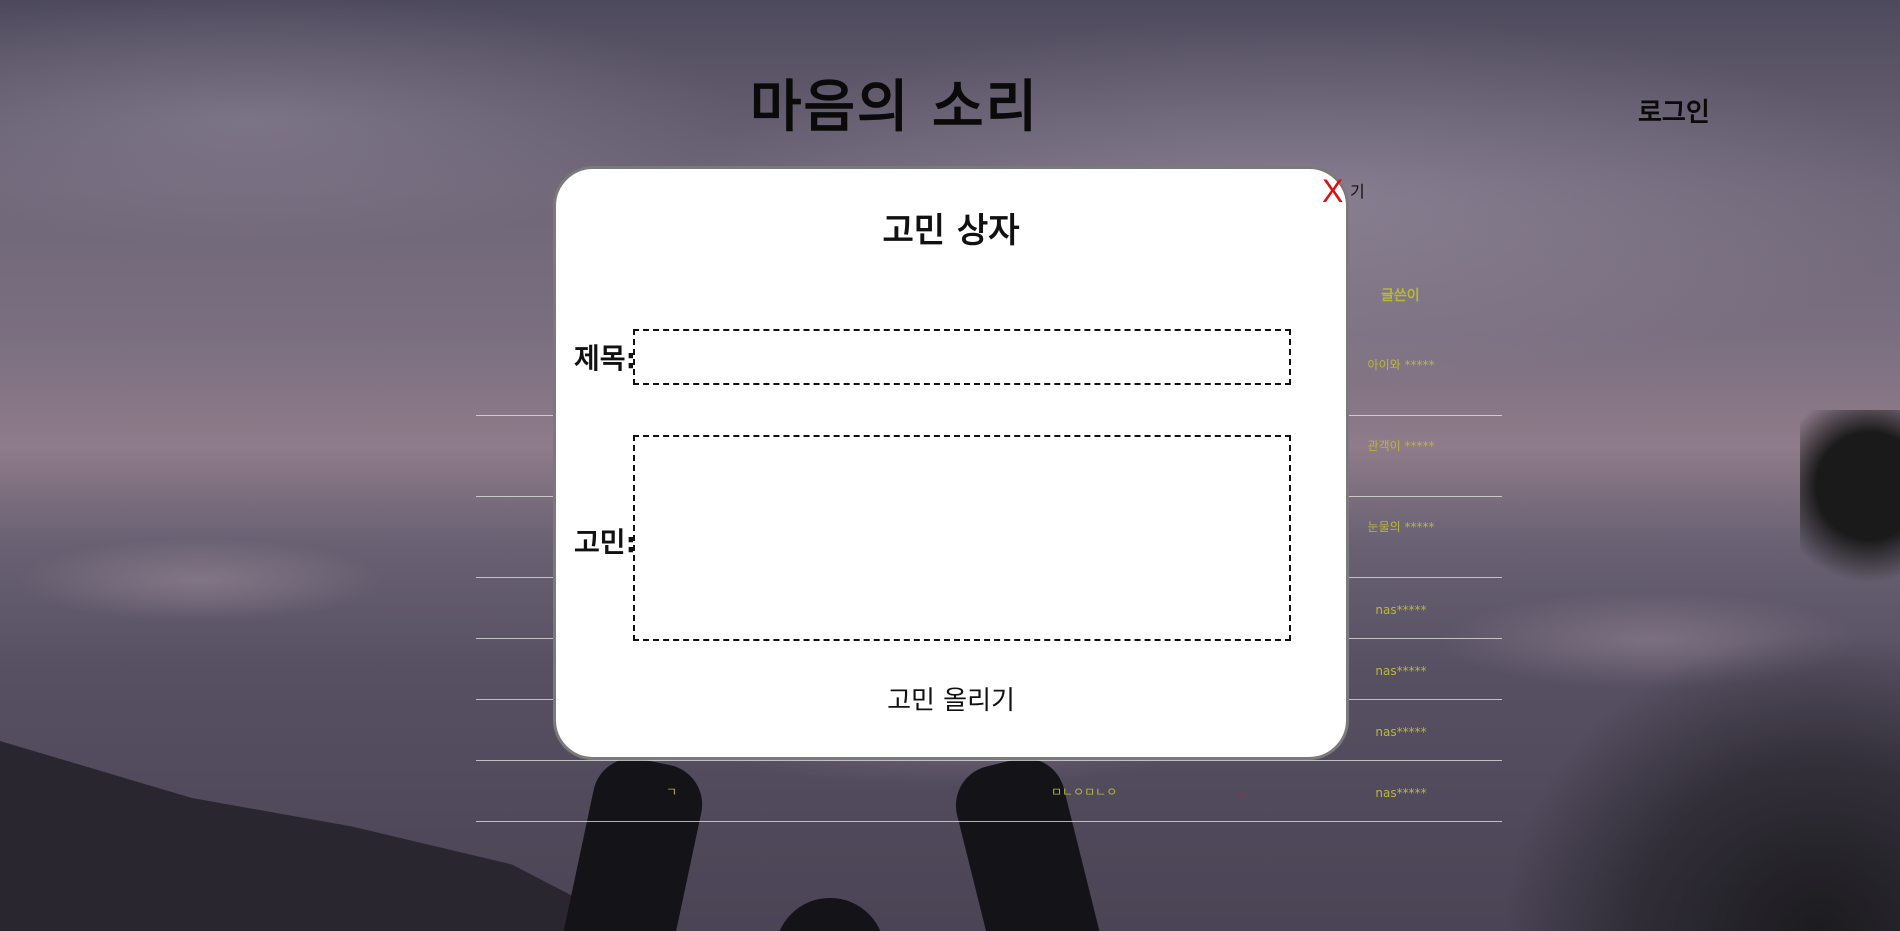 The height and width of the screenshot is (931, 1900). What do you see at coordinates (1700, 781) in the screenshot?
I see `tree-silhouette` at bounding box center [1700, 781].